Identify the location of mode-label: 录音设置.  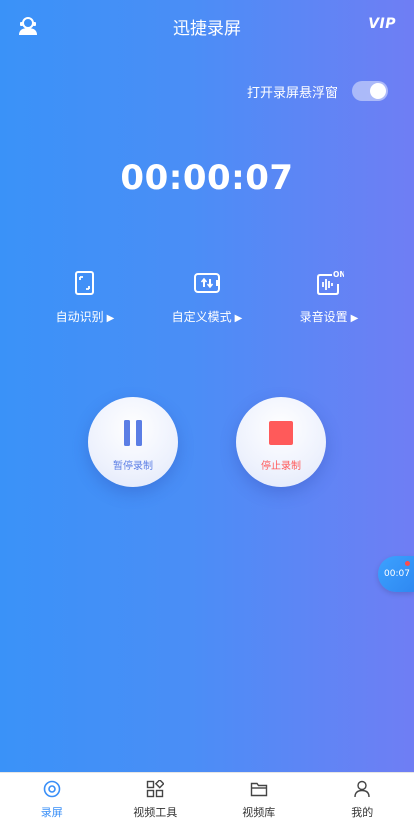
(323, 317).